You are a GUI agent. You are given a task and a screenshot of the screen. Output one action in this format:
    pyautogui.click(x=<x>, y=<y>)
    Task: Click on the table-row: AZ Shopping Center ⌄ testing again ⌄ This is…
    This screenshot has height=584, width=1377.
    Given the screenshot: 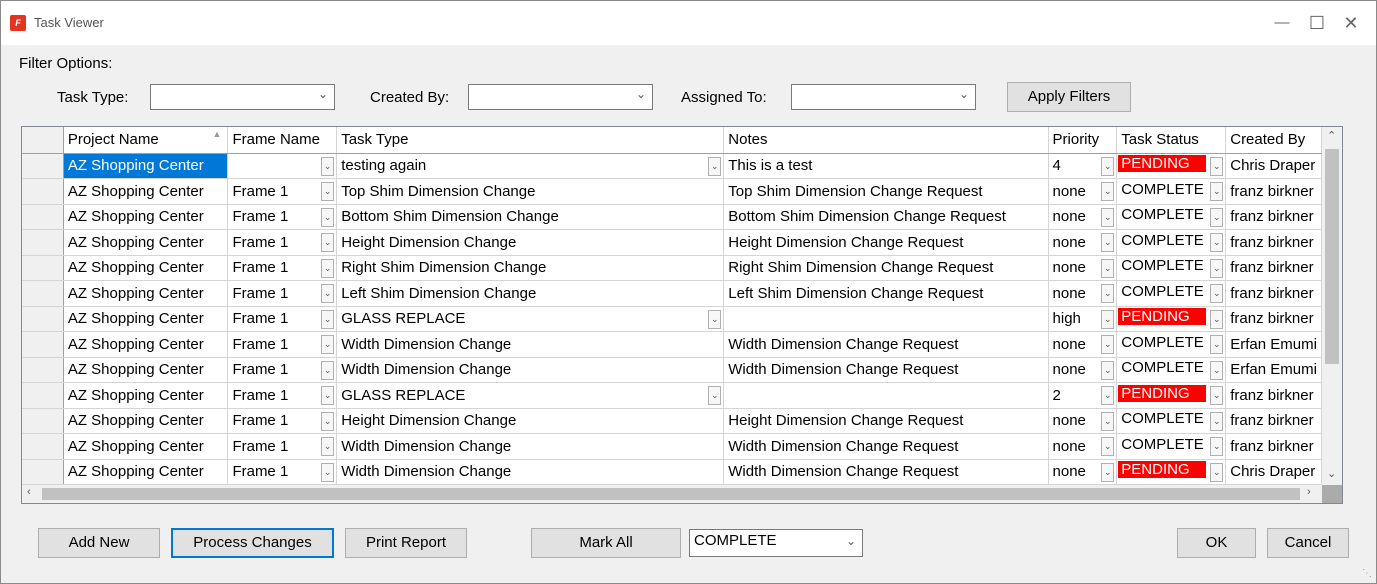 What is the action you would take?
    pyautogui.click(x=672, y=166)
    